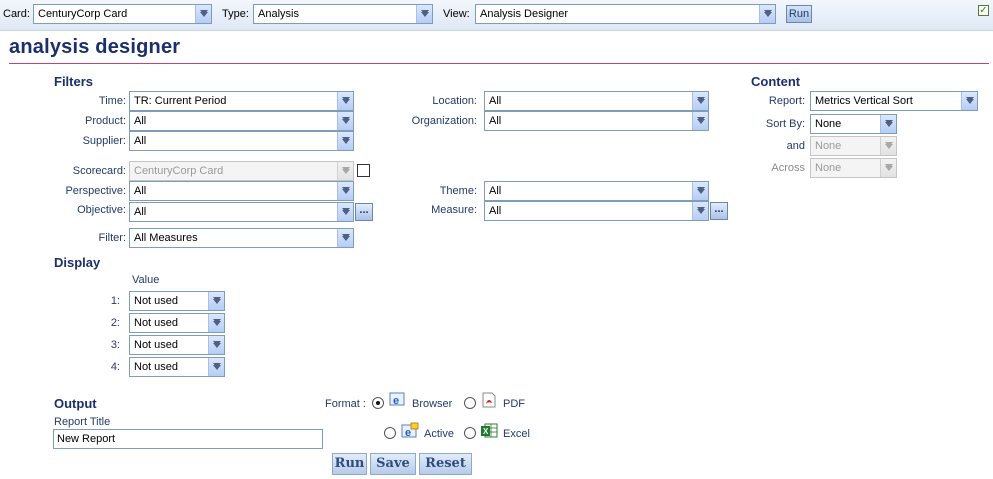 This screenshot has height=479, width=993. Describe the element at coordinates (516, 434) in the screenshot. I see `format-excel-label: Excel` at that location.